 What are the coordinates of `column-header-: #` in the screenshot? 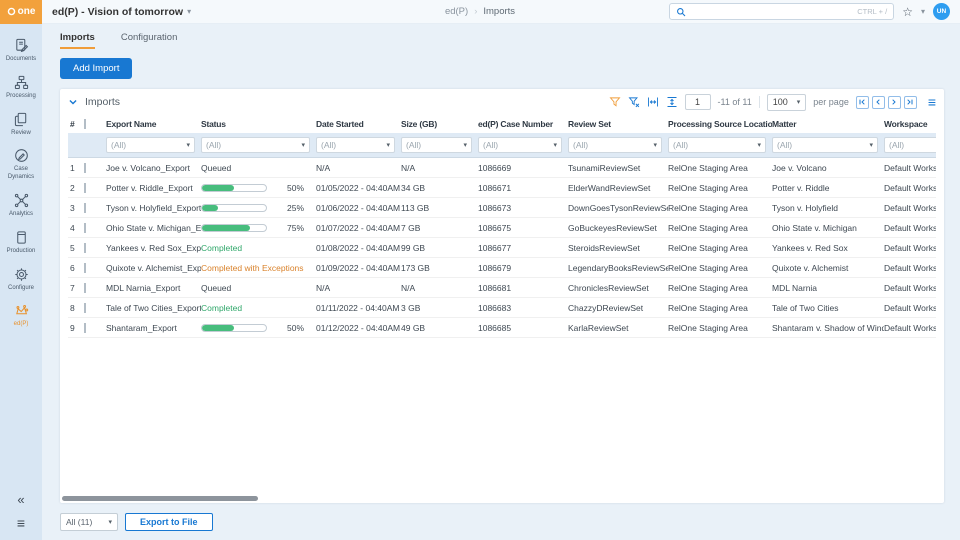 It's located at (76, 124).